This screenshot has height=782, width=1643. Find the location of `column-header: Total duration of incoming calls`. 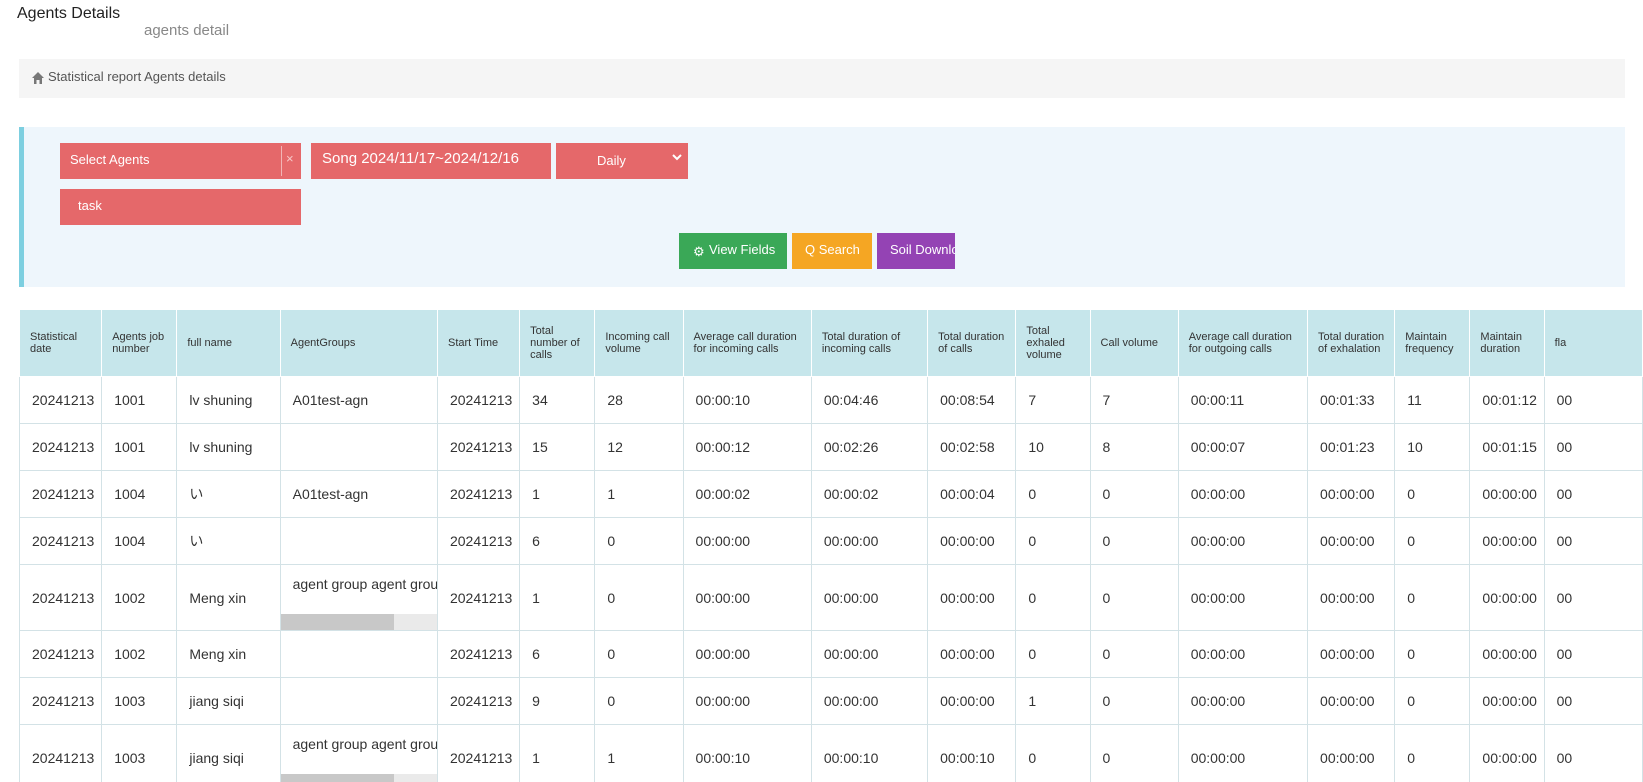

column-header: Total duration of incoming calls is located at coordinates (869, 343).